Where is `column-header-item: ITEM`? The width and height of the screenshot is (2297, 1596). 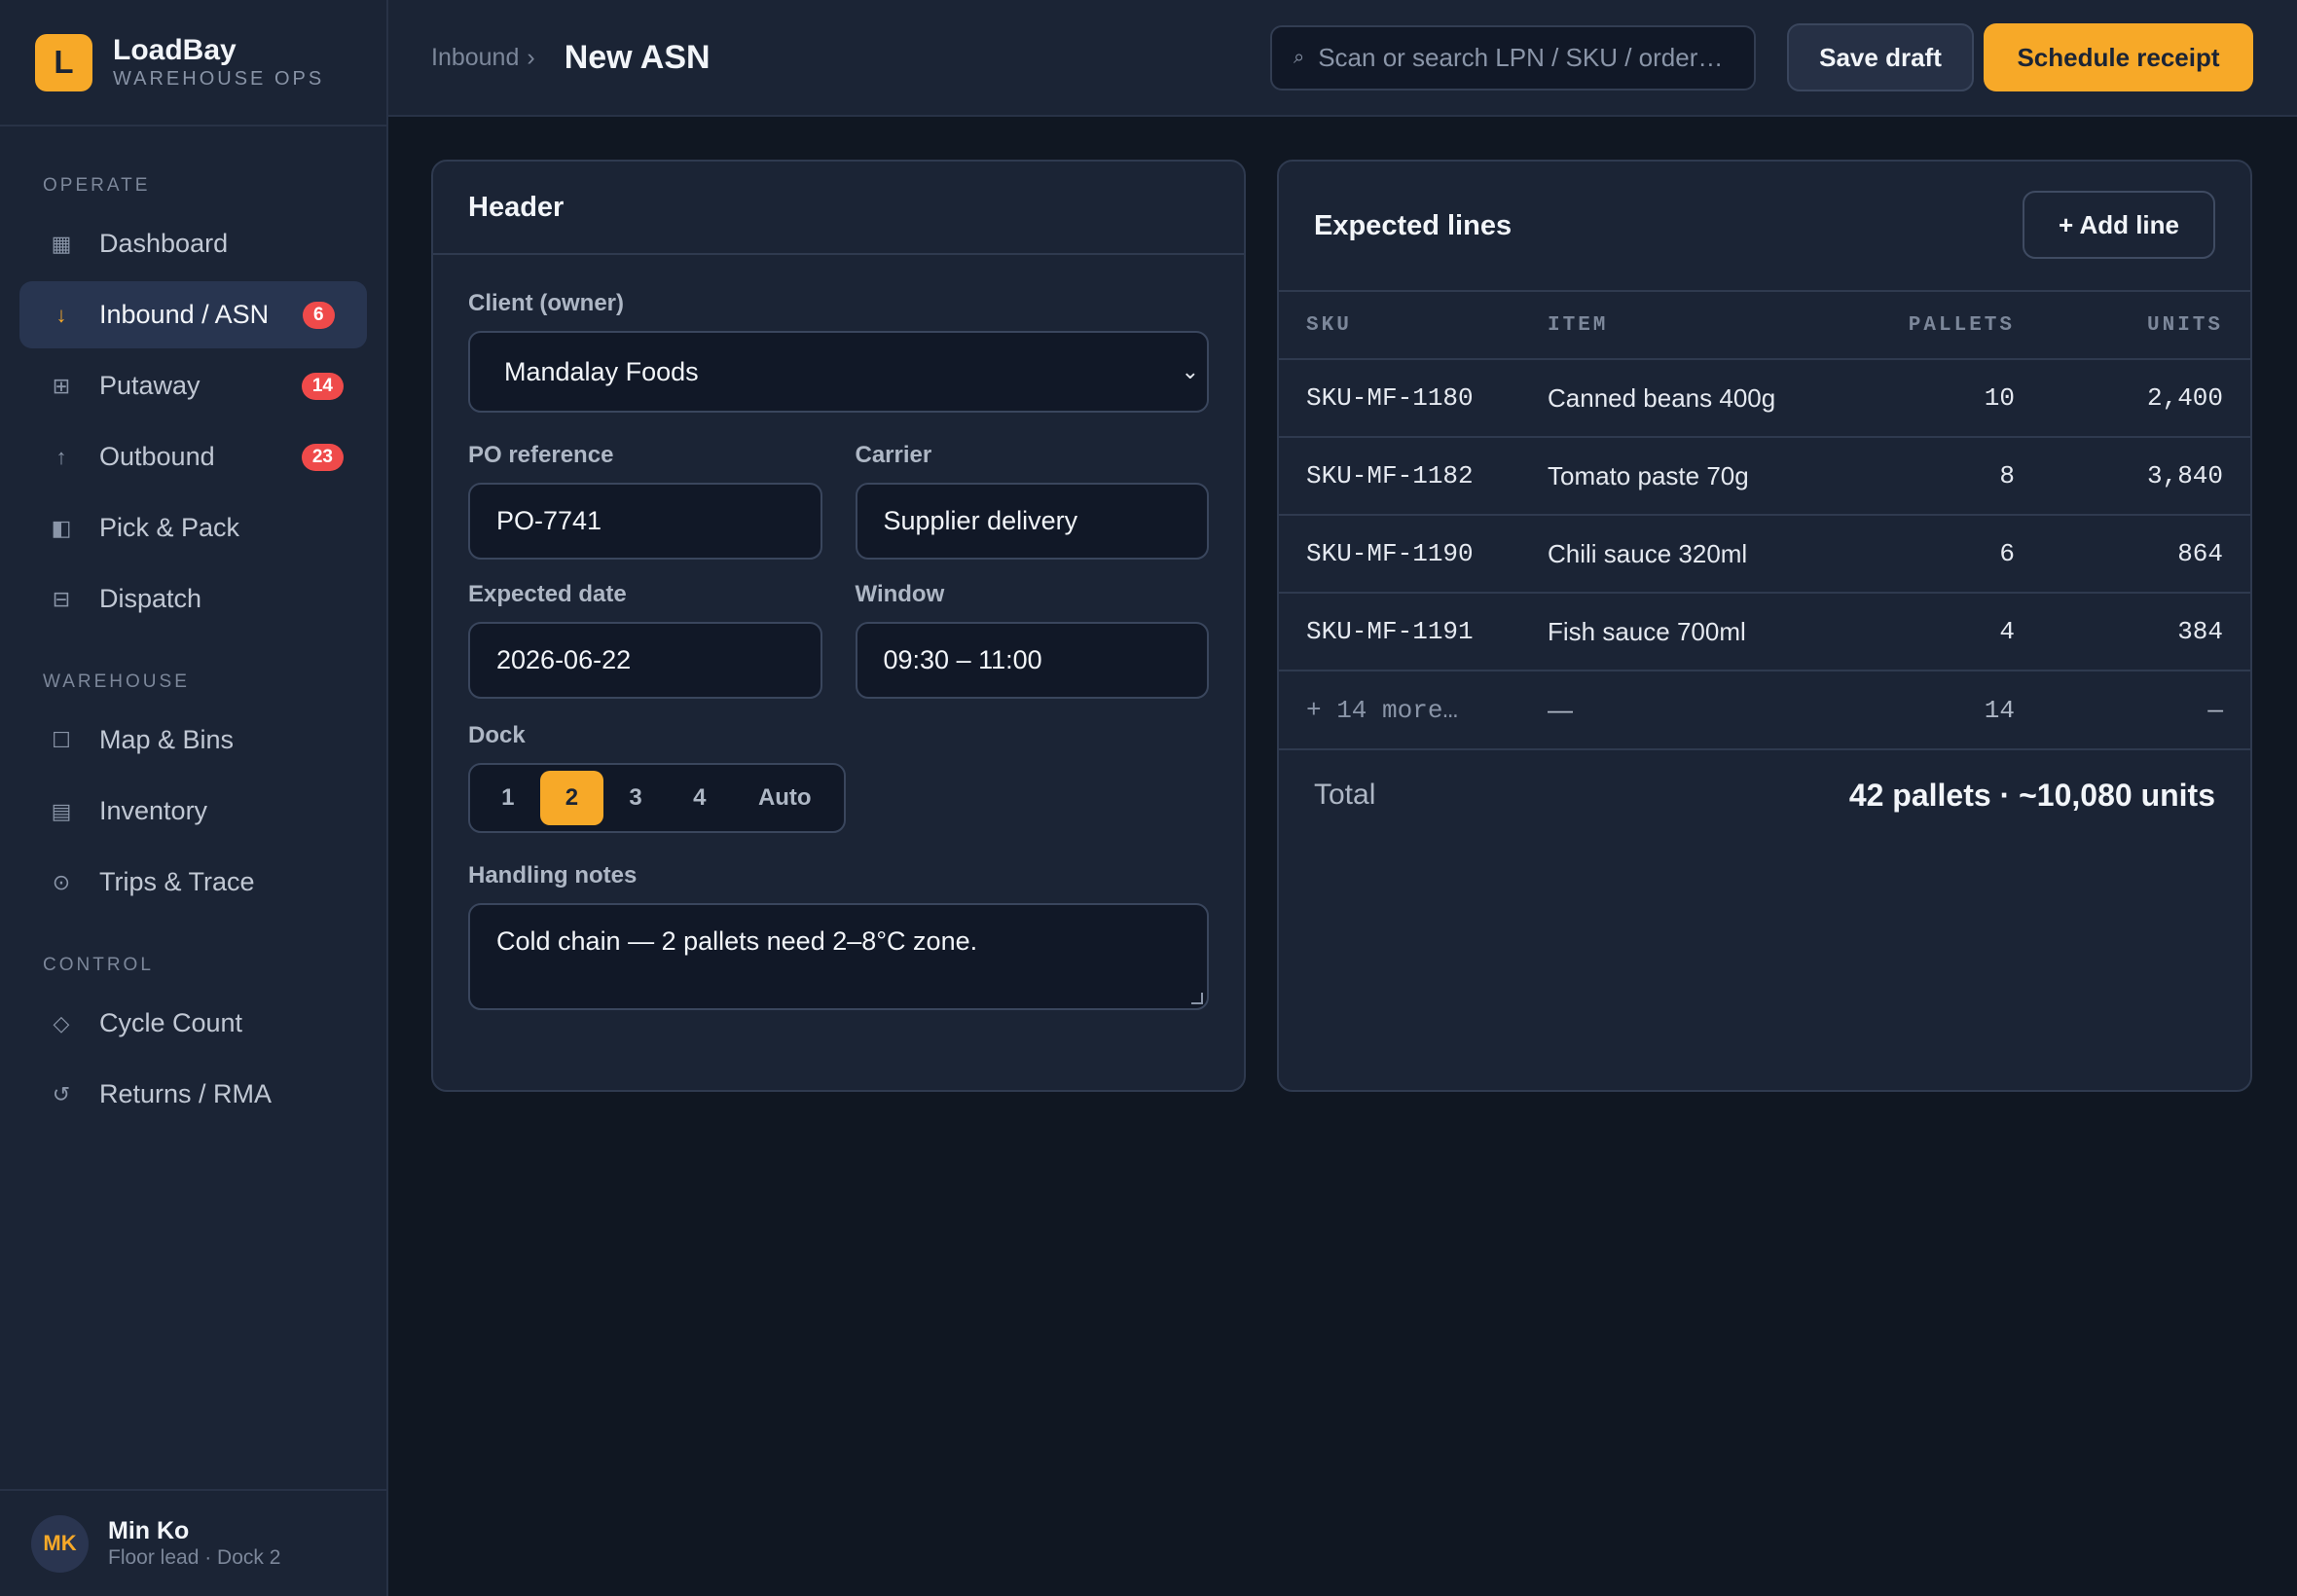 column-header-item: ITEM is located at coordinates (1708, 325).